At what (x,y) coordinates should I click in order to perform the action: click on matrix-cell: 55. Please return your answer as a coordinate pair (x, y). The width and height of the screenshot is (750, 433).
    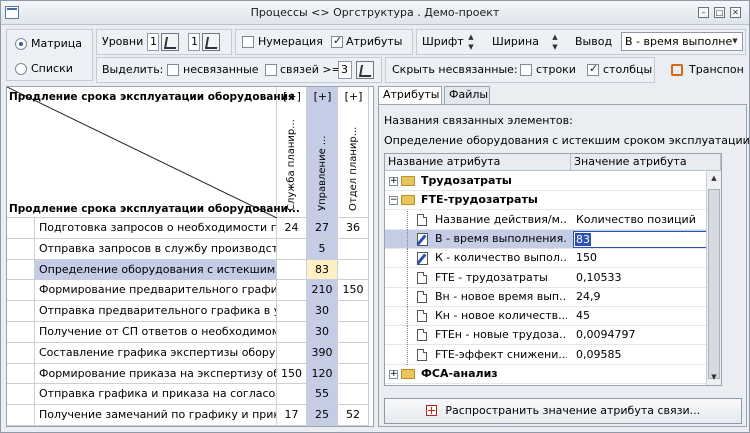
    Looking at the image, I should click on (322, 395).